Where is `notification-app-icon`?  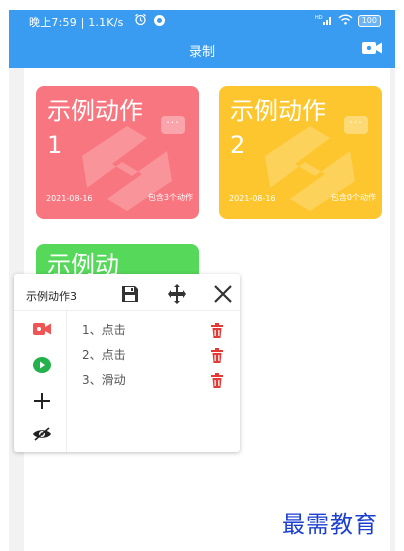 notification-app-icon is located at coordinates (159, 20).